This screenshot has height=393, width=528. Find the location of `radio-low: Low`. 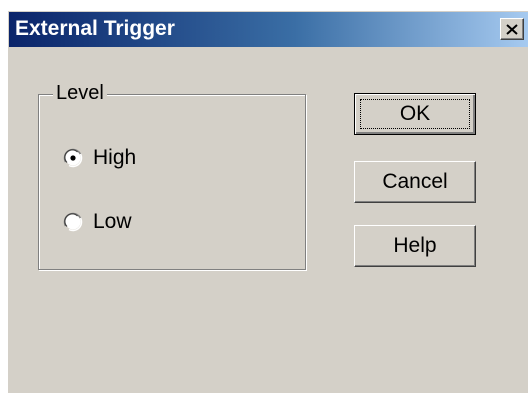

radio-low: Low is located at coordinates (97, 222).